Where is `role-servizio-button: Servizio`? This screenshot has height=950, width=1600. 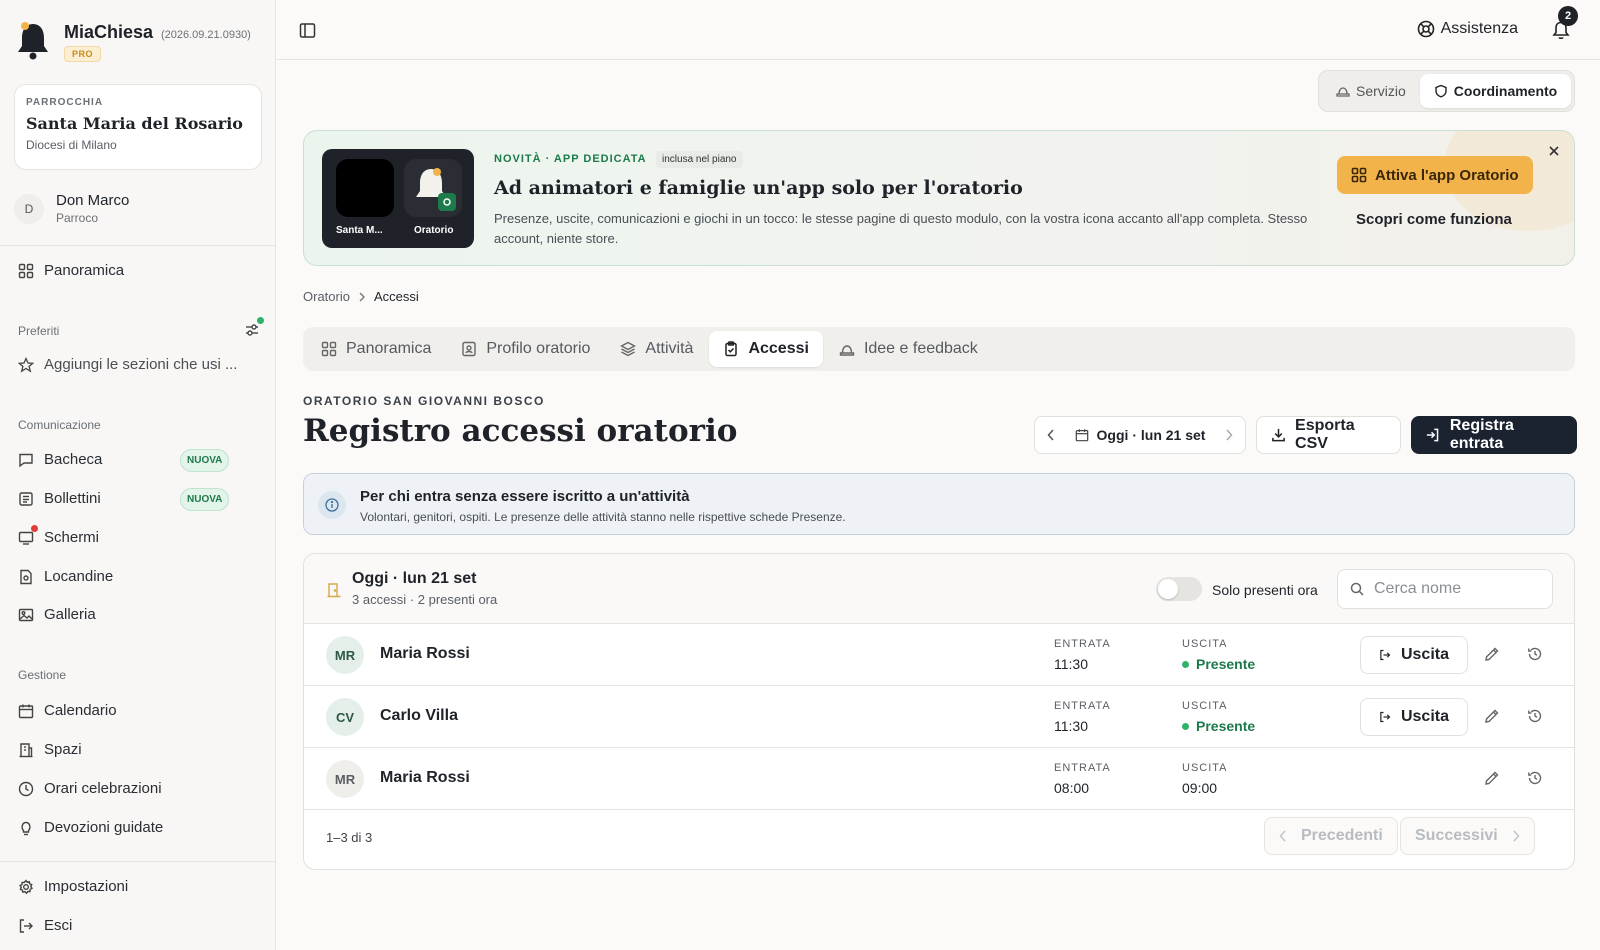 role-servizio-button: Servizio is located at coordinates (1371, 91).